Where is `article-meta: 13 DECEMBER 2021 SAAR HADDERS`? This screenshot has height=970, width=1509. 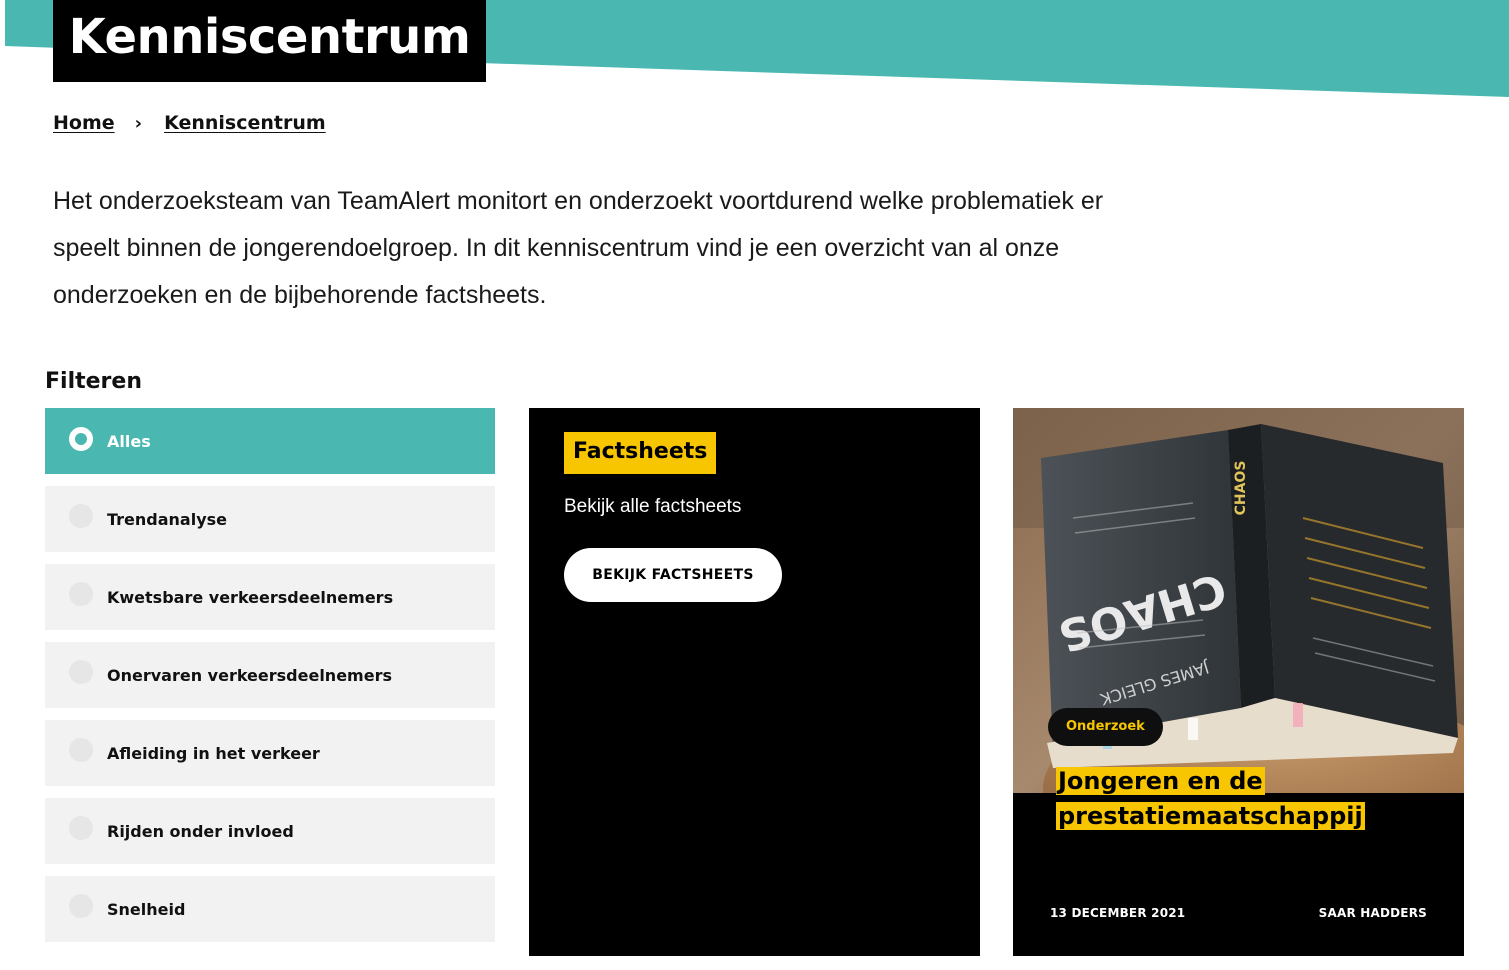
article-meta: 13 DECEMBER 2021 SAAR HADDERS is located at coordinates (1238, 913).